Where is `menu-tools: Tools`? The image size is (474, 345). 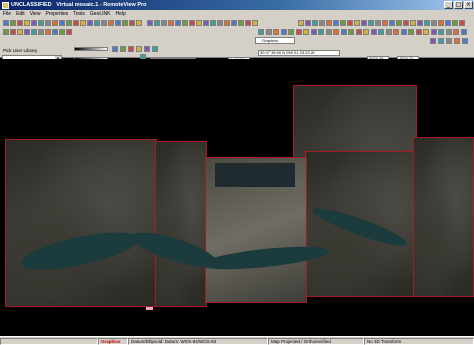 menu-tools: Tools is located at coordinates (79, 14).